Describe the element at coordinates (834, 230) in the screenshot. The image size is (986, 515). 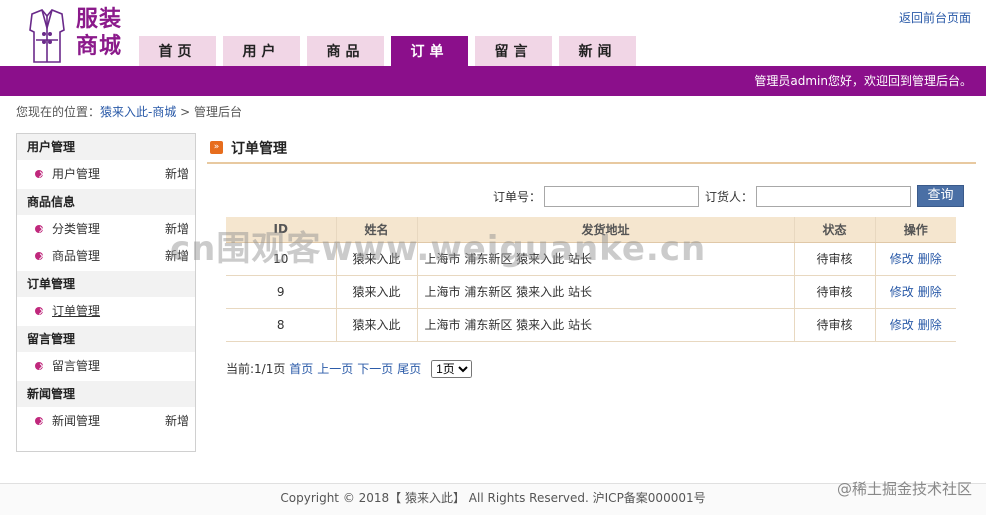
I see `col-header-status: 状态` at that location.